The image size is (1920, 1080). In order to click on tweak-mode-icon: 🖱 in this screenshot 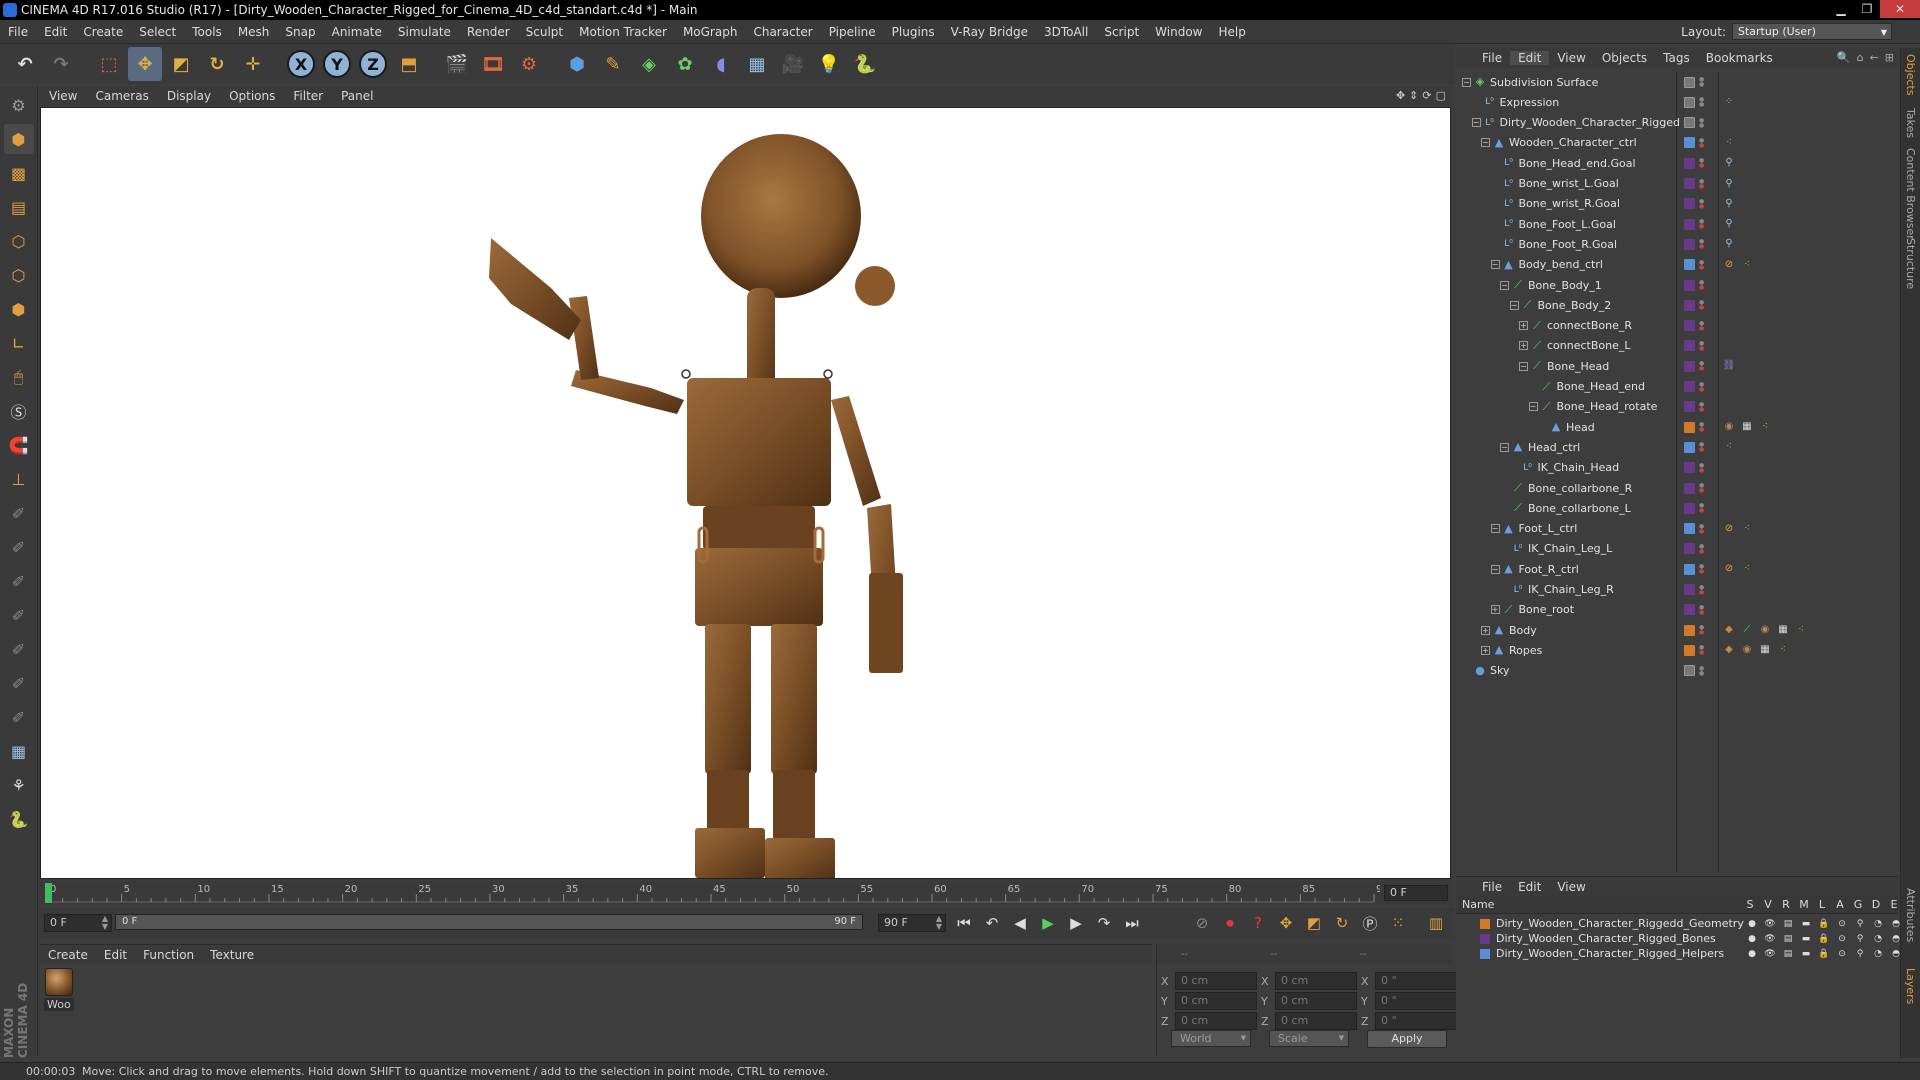, I will do `click(19, 377)`.